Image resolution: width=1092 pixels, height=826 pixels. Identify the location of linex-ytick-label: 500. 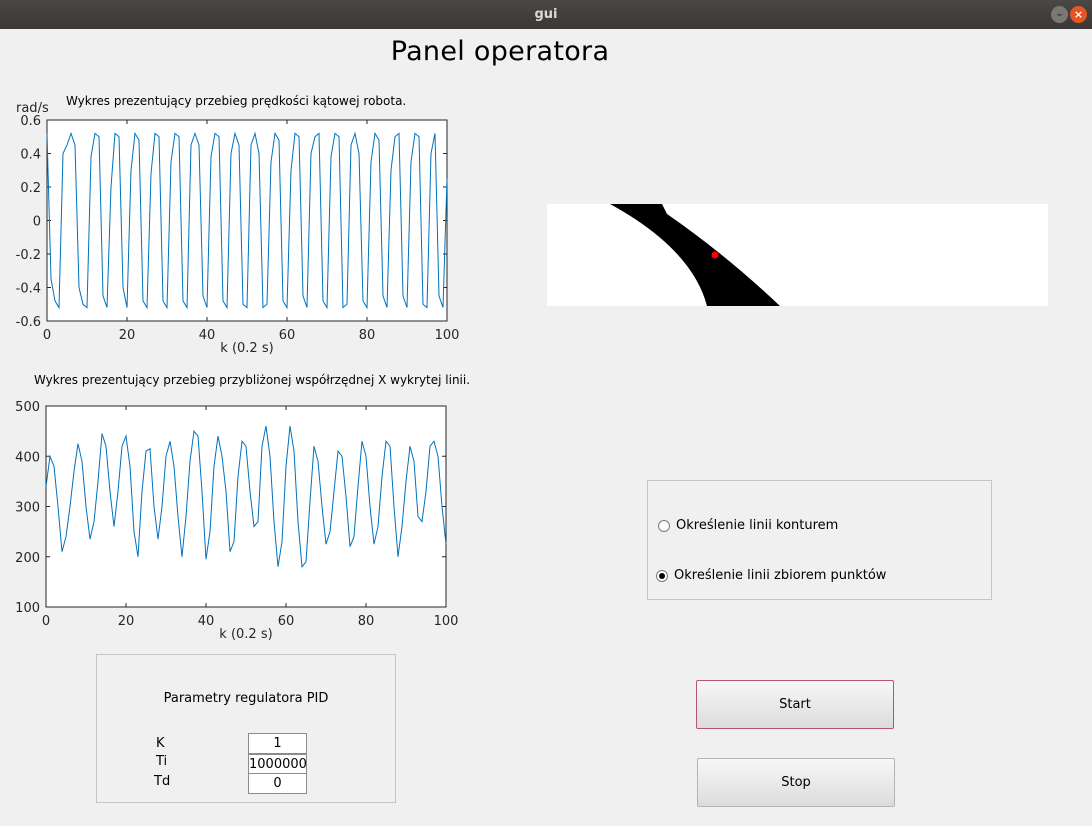
(27, 407).